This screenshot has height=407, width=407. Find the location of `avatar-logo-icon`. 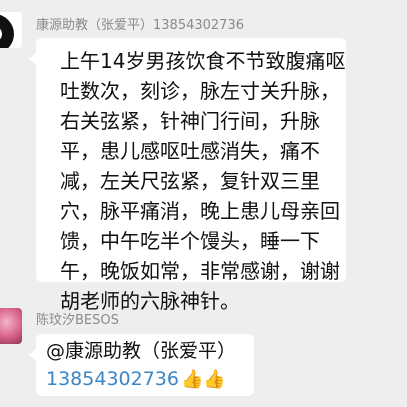

avatar-logo-icon is located at coordinates (7, 31).